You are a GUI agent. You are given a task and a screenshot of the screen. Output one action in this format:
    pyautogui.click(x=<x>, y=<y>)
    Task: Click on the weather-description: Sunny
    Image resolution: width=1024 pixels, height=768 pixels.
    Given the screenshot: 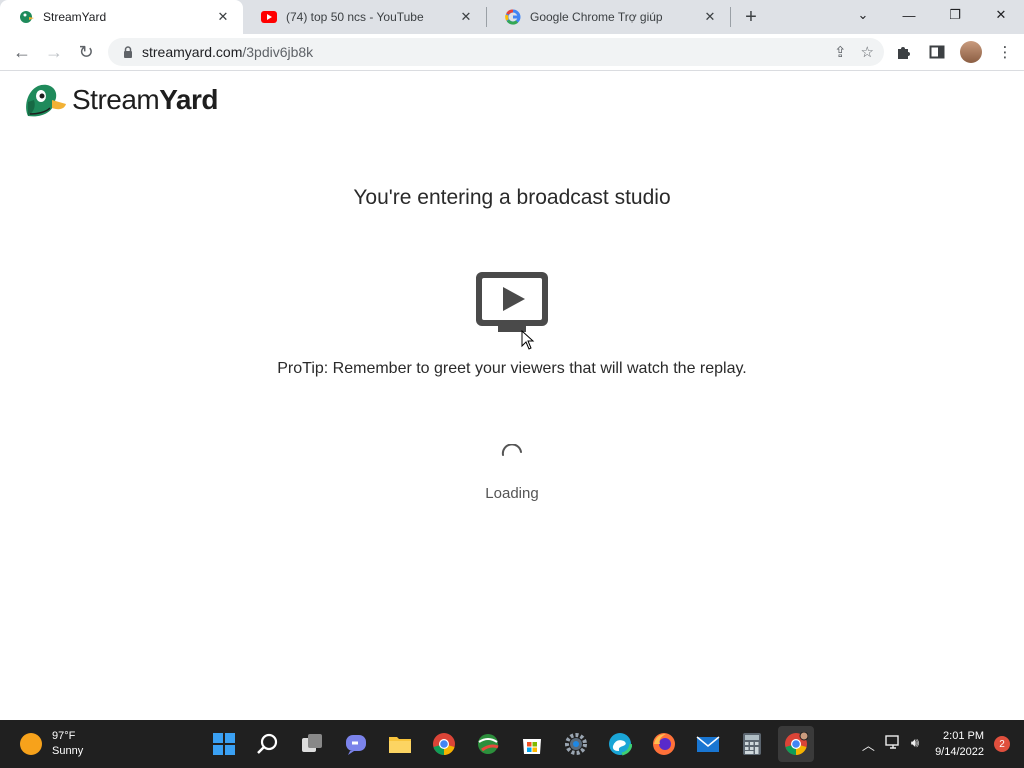 What is the action you would take?
    pyautogui.click(x=68, y=751)
    